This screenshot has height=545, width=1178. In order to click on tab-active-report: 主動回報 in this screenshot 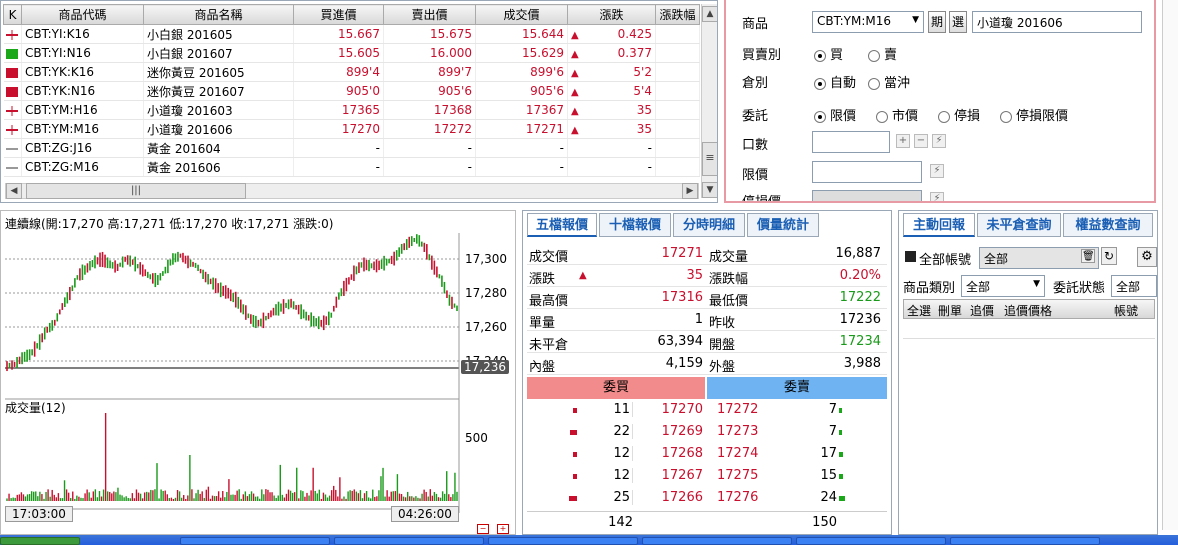, I will do `click(939, 225)`.